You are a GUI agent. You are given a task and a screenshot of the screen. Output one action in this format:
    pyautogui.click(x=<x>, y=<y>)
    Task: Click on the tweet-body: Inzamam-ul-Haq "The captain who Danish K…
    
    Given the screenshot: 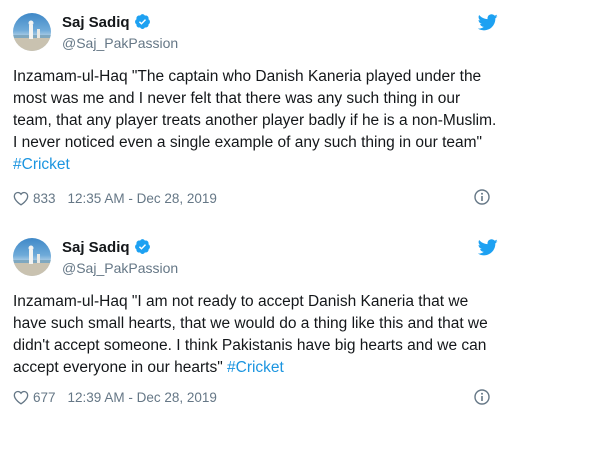 What is the action you would take?
    pyautogui.click(x=255, y=109)
    